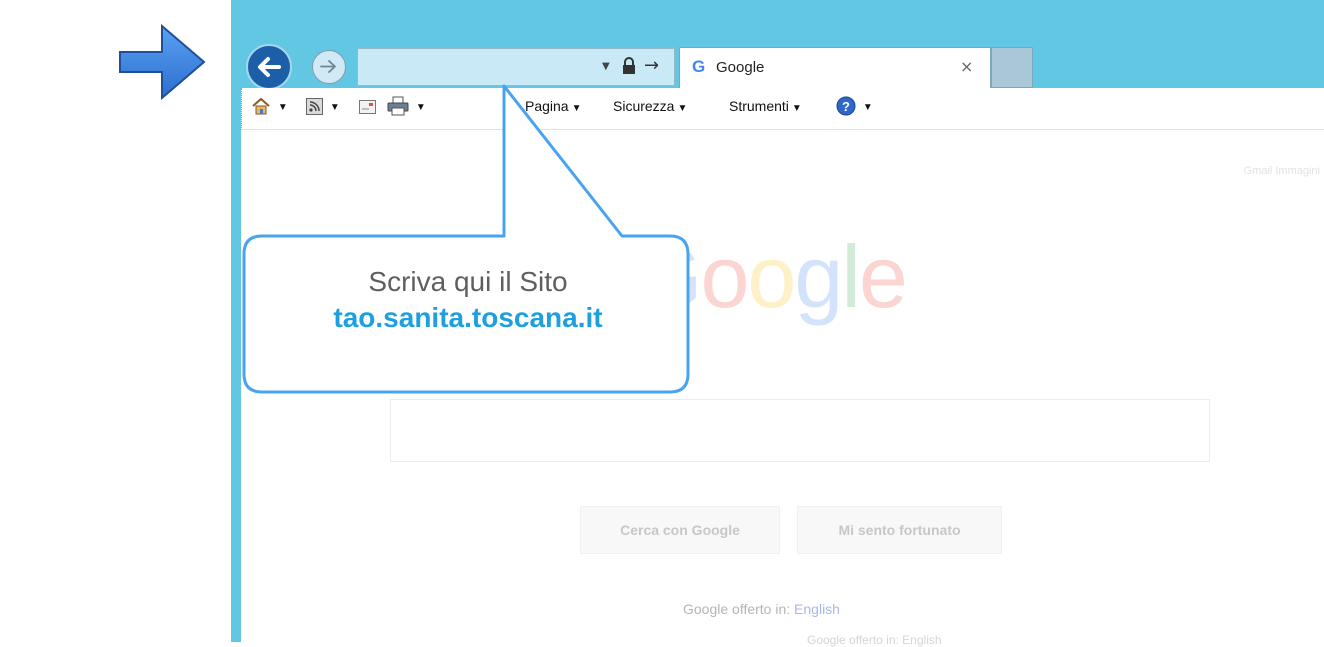 Image resolution: width=1324 pixels, height=647 pixels. I want to click on printer-icon, so click(398, 106).